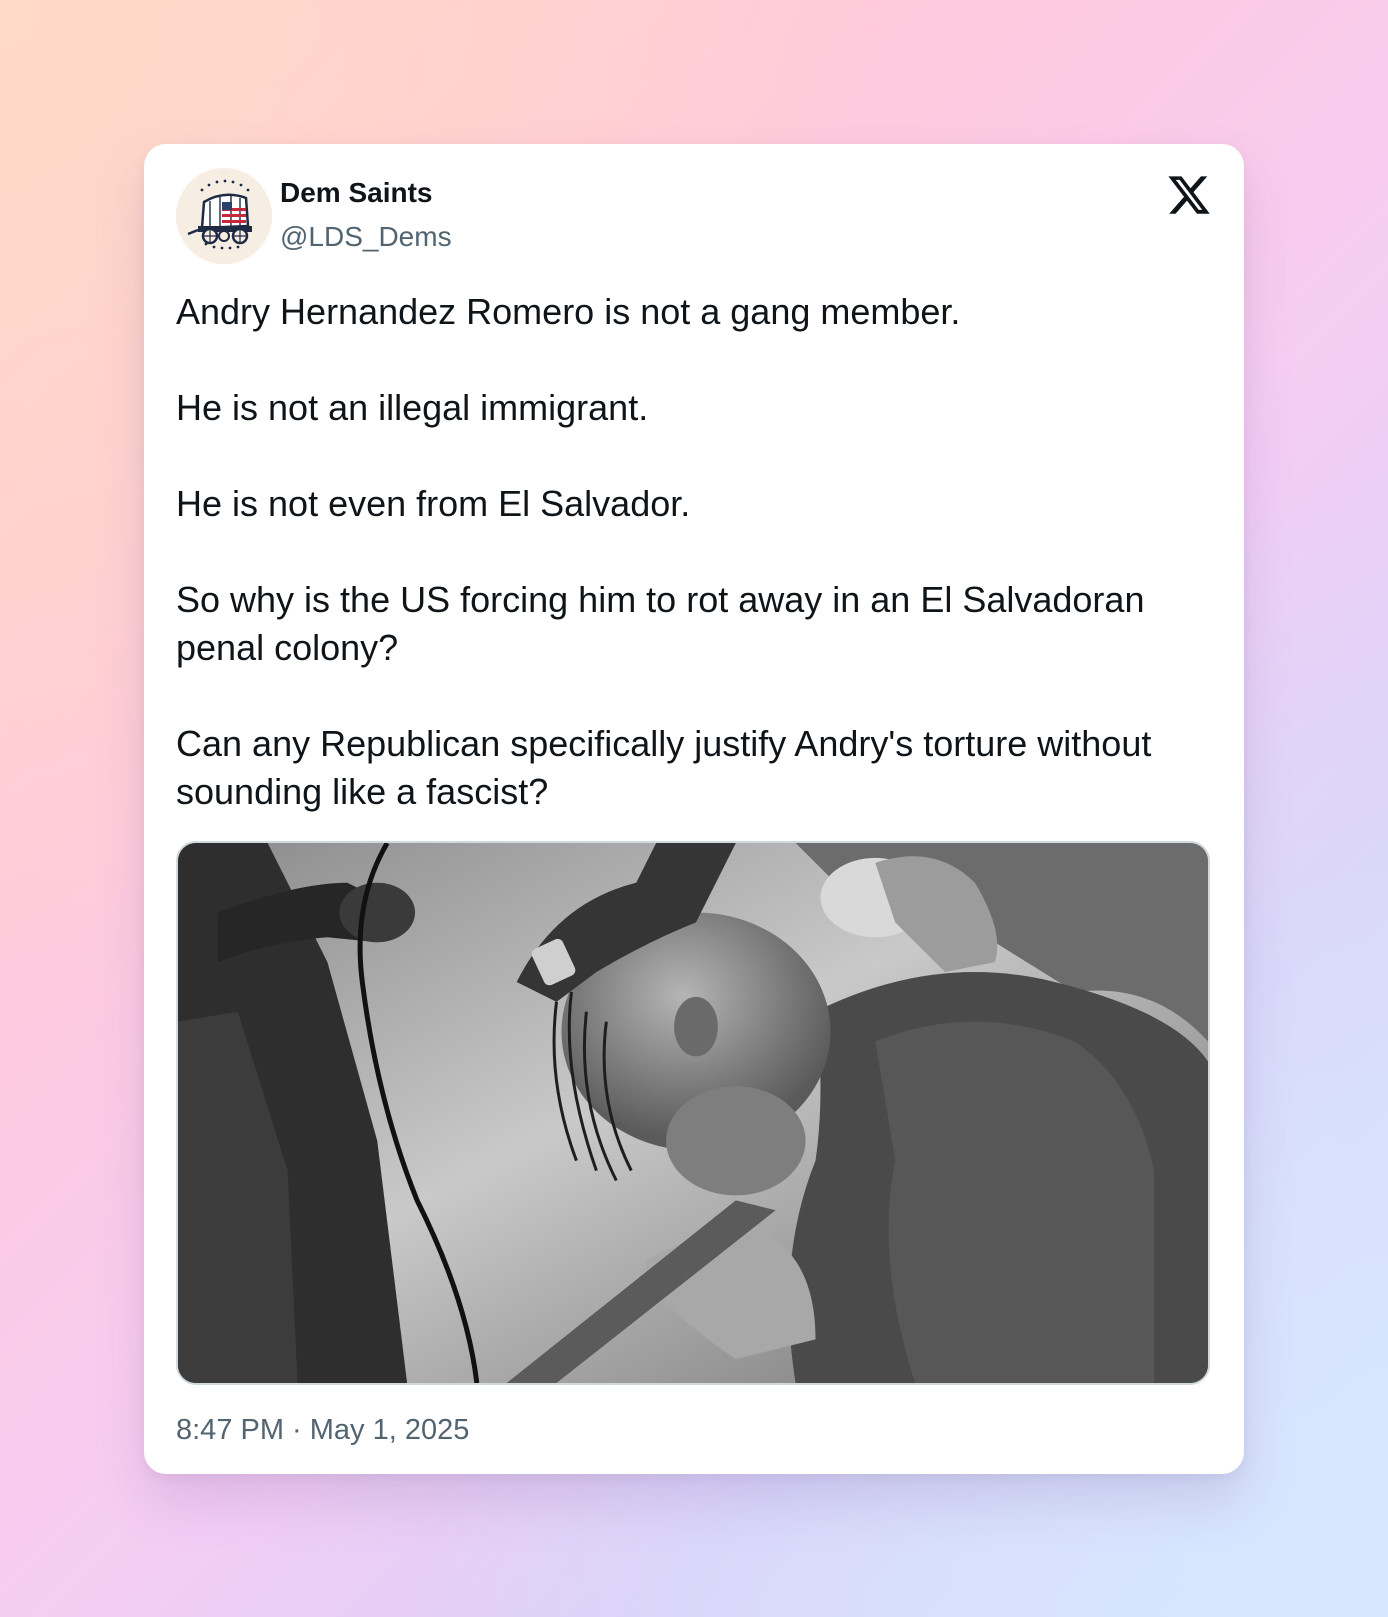 The width and height of the screenshot is (1388, 1617). I want to click on x-logo-icon, so click(1189, 195).